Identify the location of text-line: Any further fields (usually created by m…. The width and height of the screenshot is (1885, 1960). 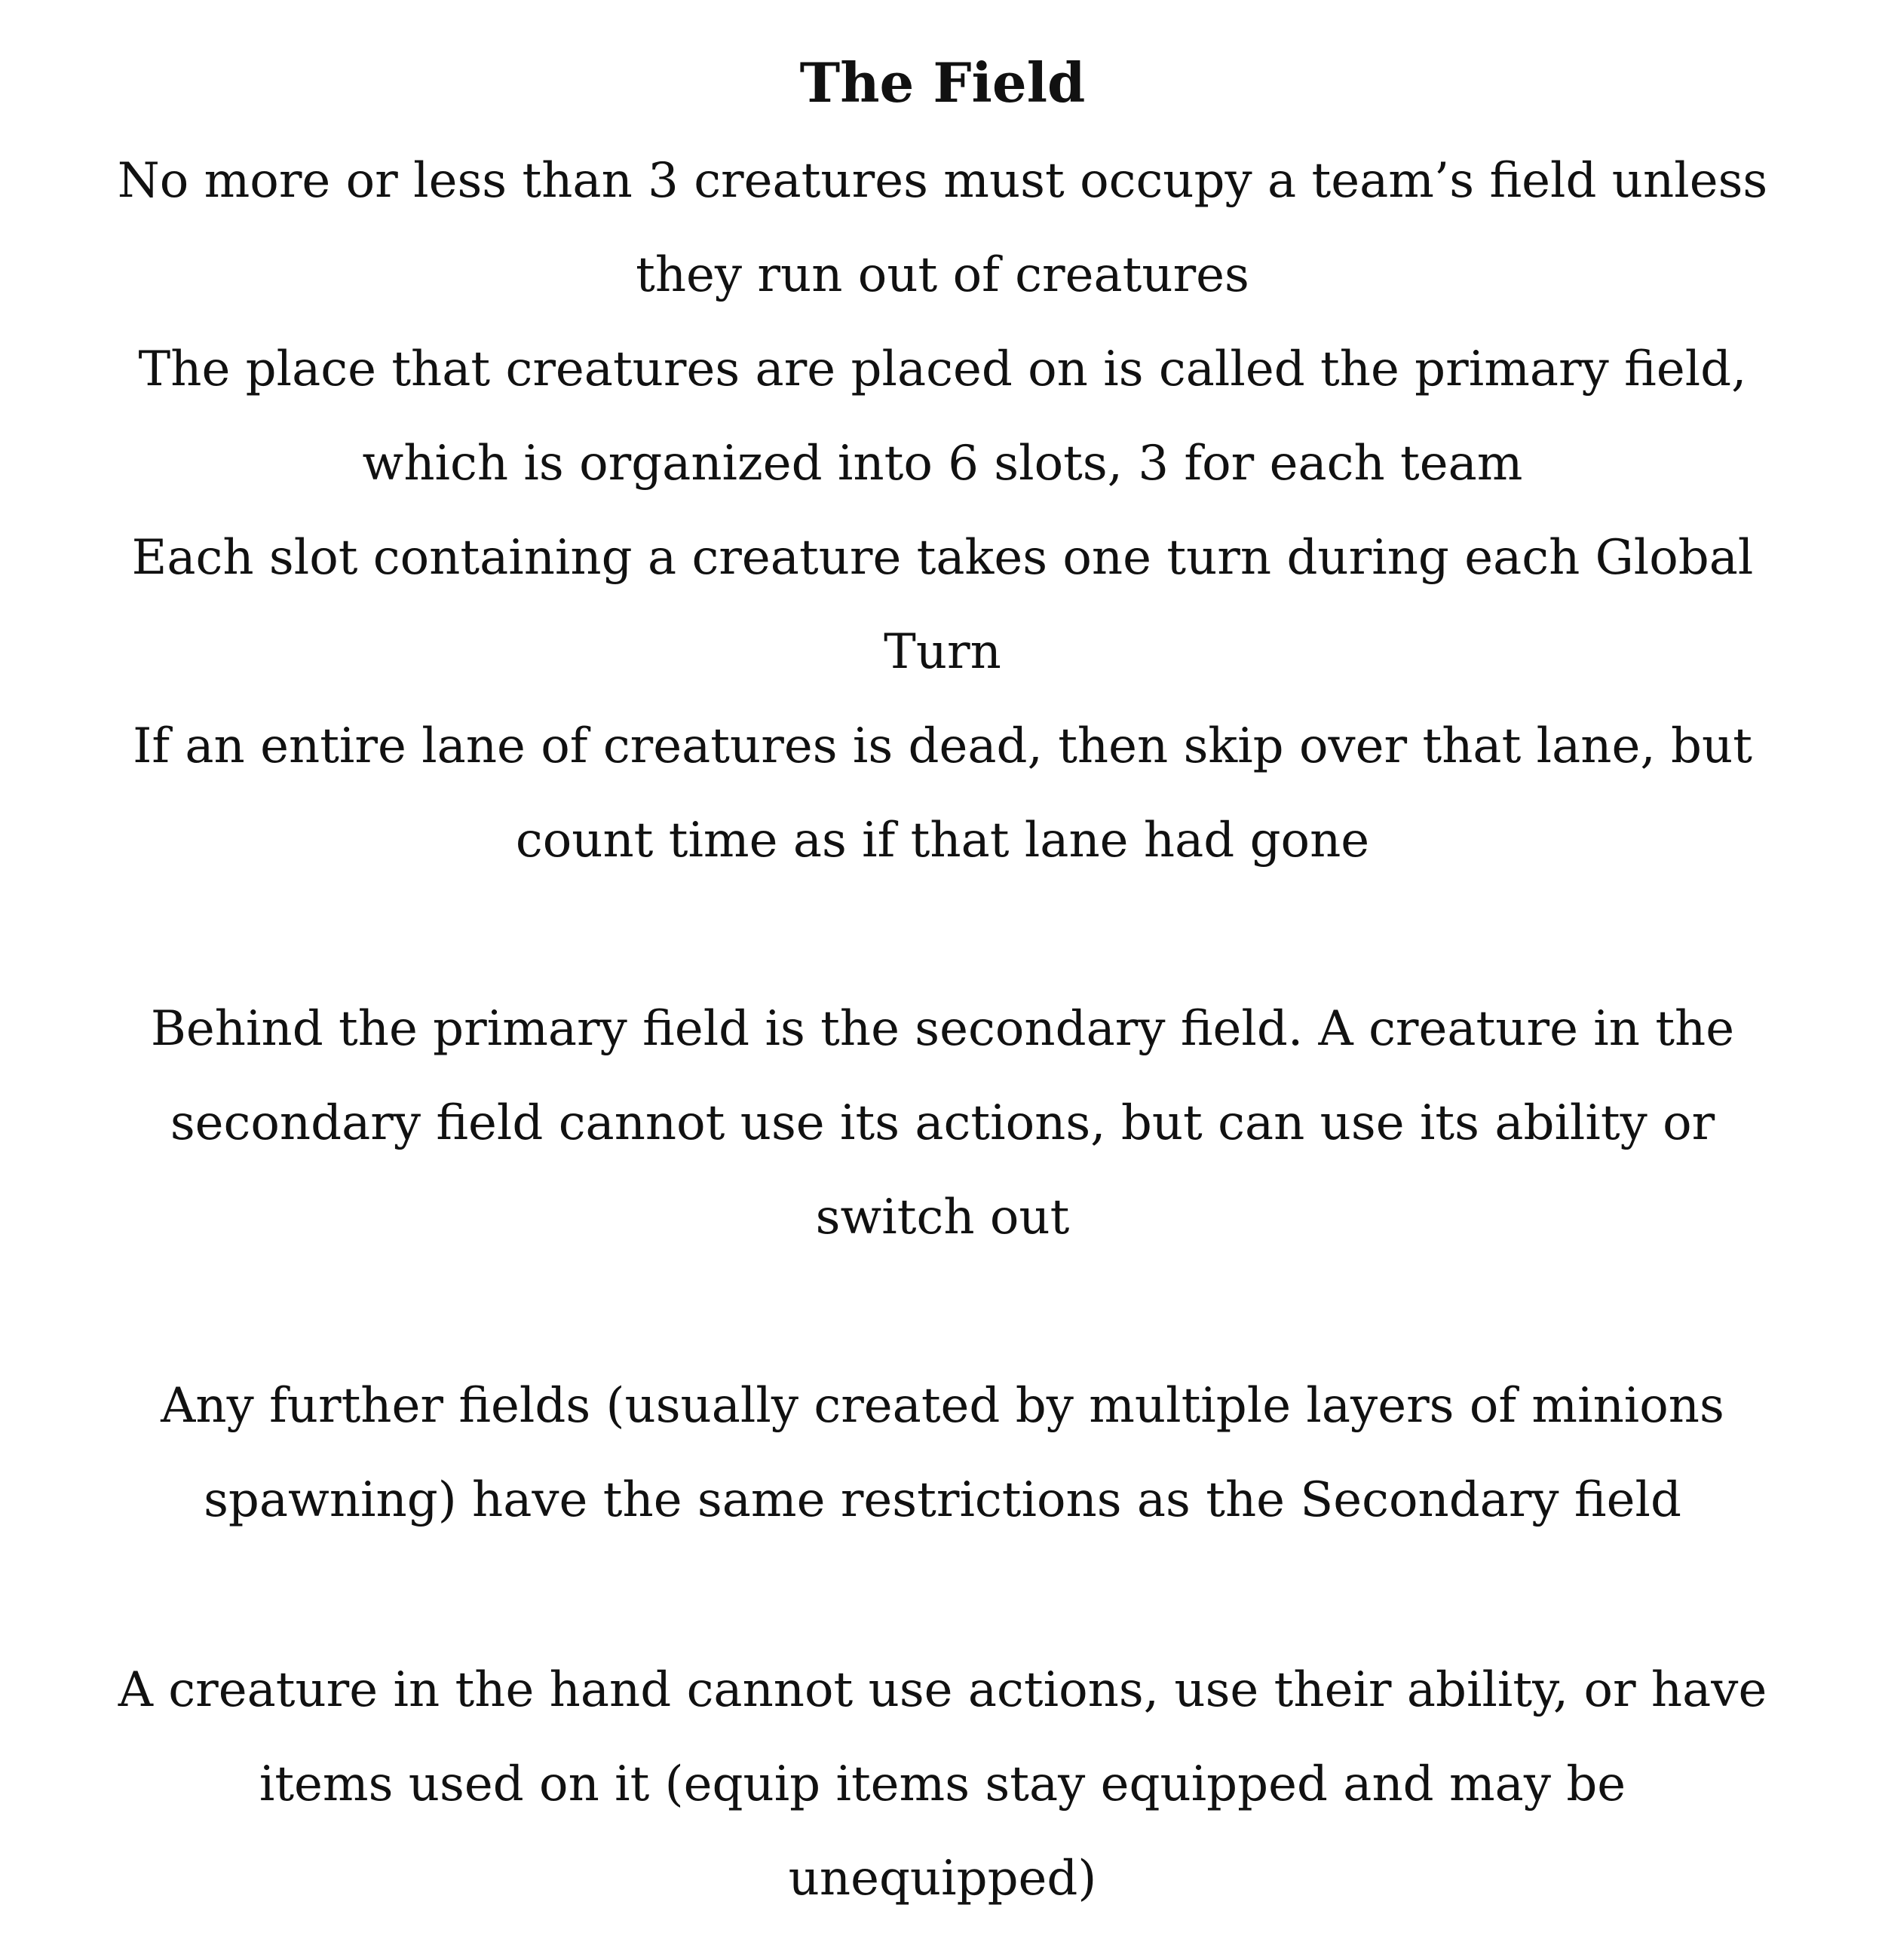
(942, 1406).